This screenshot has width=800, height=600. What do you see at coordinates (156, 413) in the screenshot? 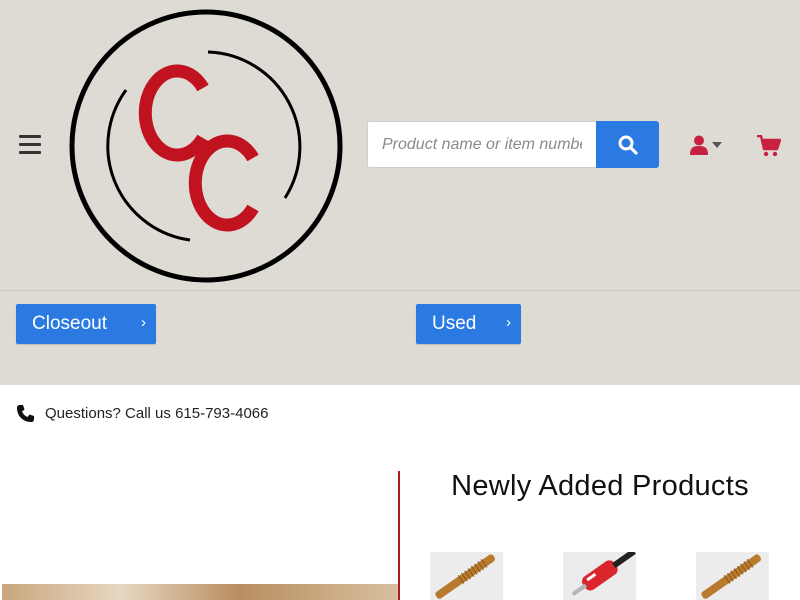
I see `contact-text: Questions? Call us 615-793-4066` at bounding box center [156, 413].